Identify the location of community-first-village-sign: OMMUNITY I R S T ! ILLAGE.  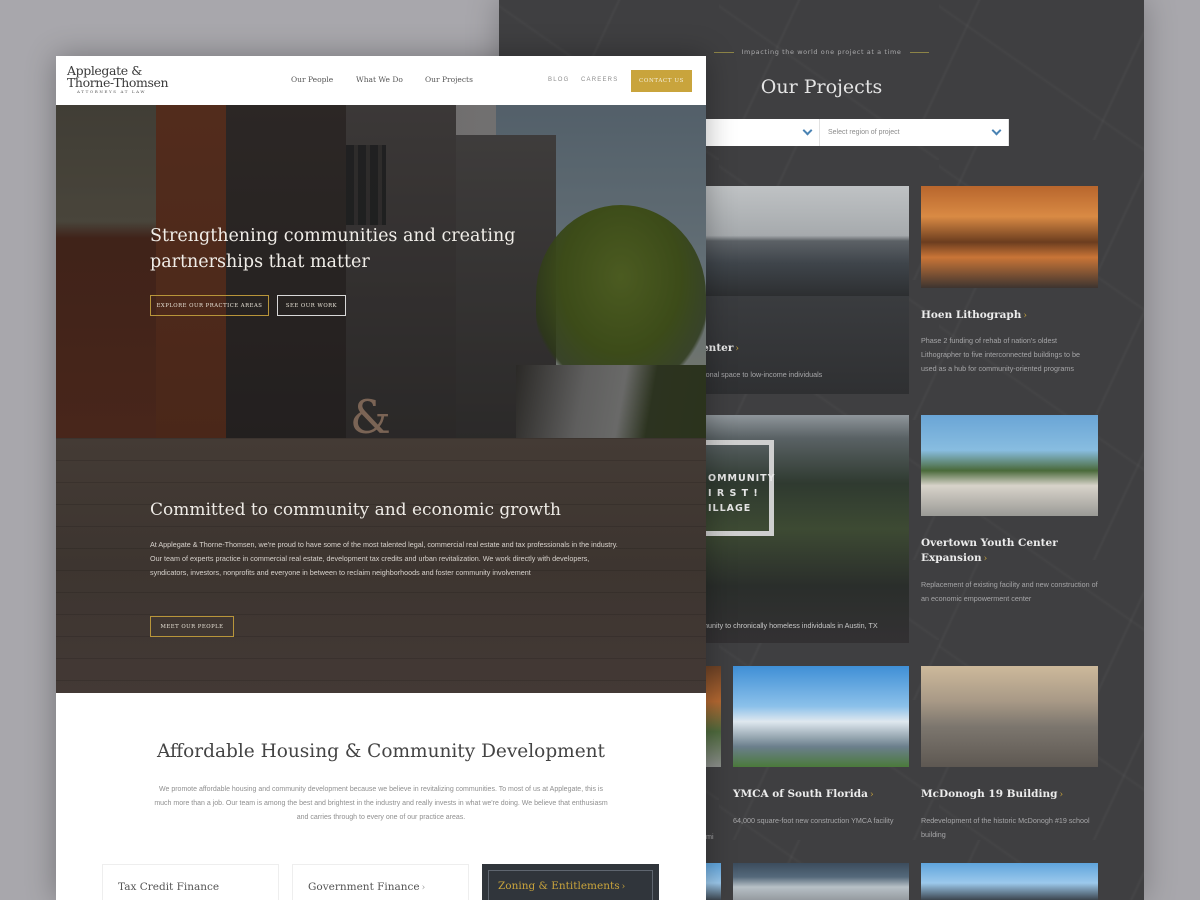
(741, 488).